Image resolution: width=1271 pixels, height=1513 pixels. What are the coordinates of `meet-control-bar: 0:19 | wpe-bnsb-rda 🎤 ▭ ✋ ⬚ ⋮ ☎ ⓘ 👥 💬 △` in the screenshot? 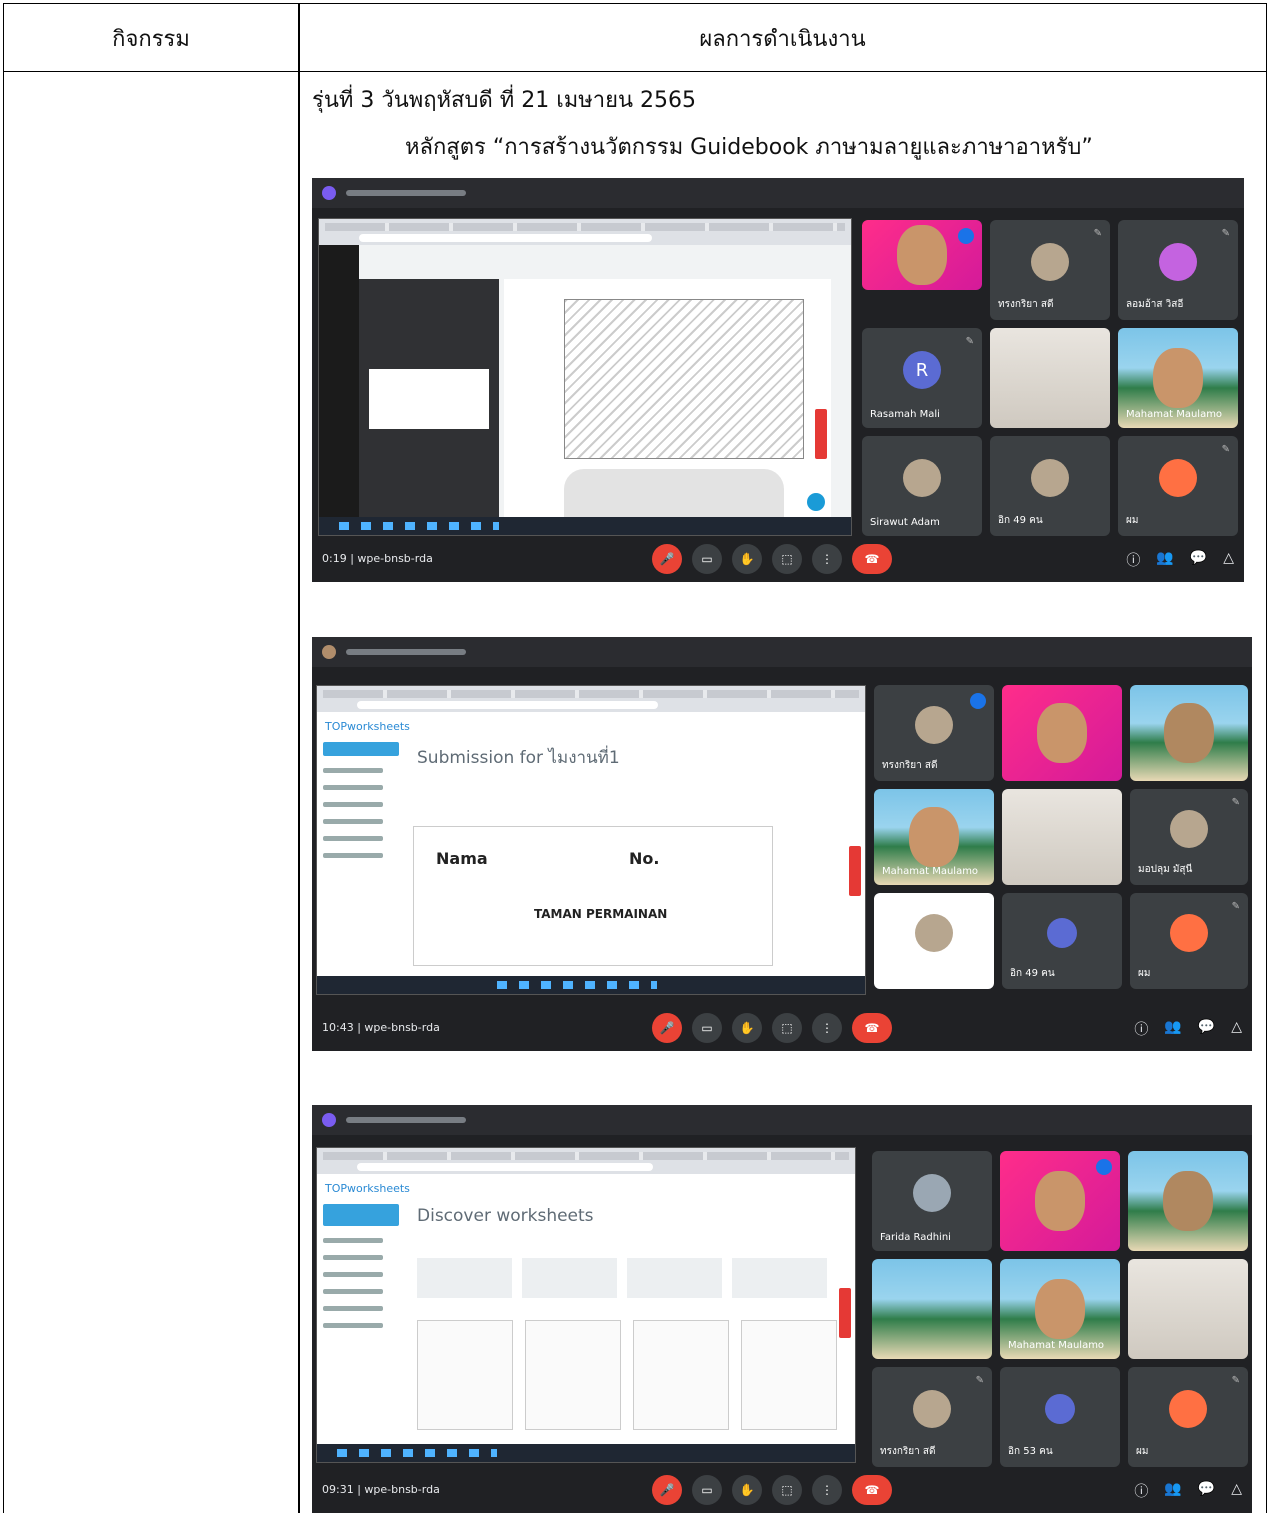 It's located at (778, 559).